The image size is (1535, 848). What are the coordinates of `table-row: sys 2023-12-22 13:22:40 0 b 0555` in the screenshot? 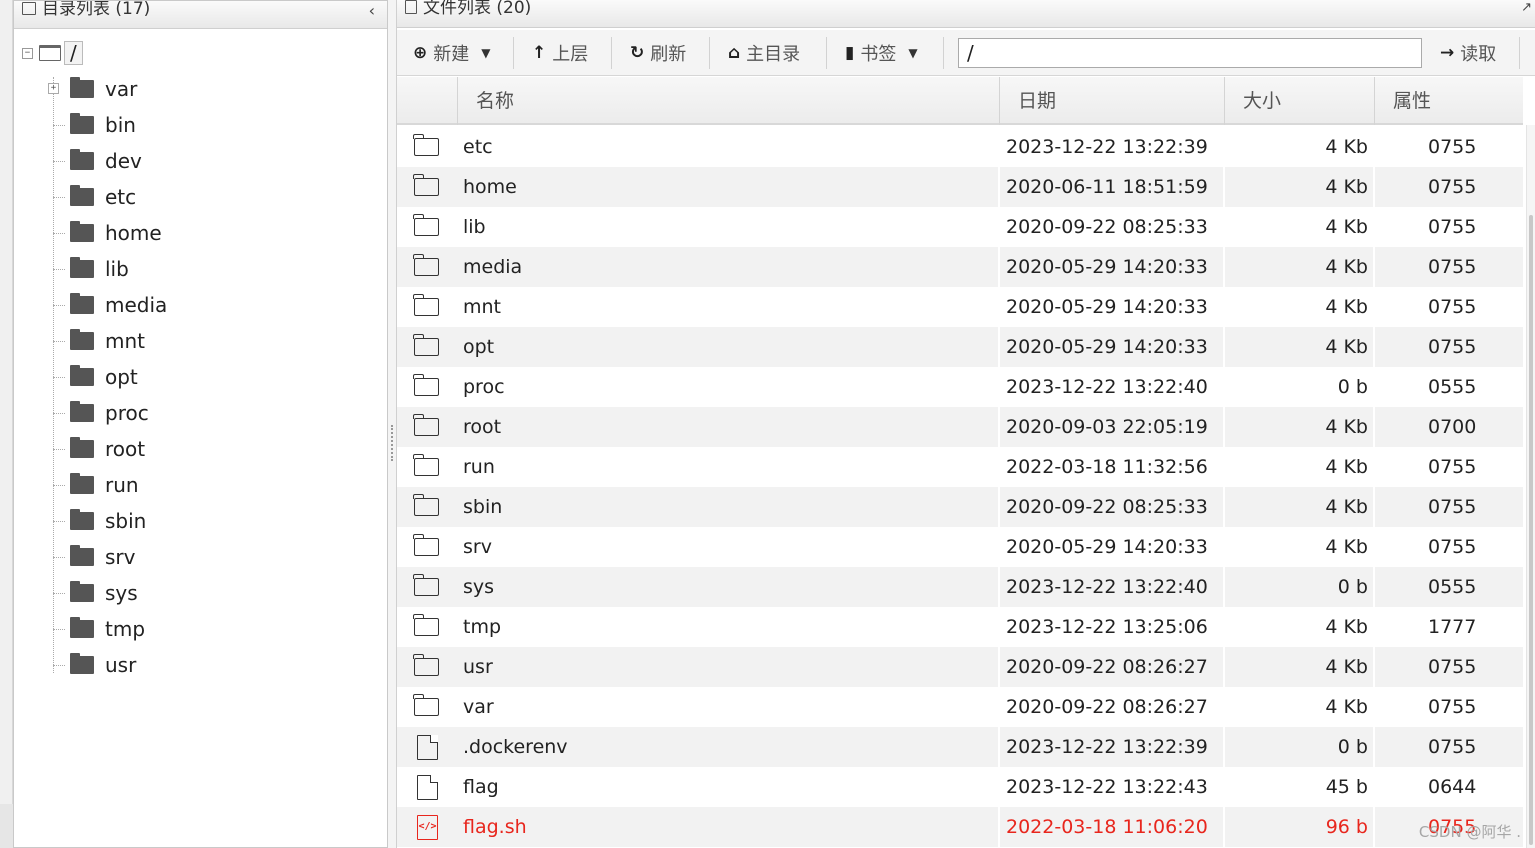 It's located at (960, 587).